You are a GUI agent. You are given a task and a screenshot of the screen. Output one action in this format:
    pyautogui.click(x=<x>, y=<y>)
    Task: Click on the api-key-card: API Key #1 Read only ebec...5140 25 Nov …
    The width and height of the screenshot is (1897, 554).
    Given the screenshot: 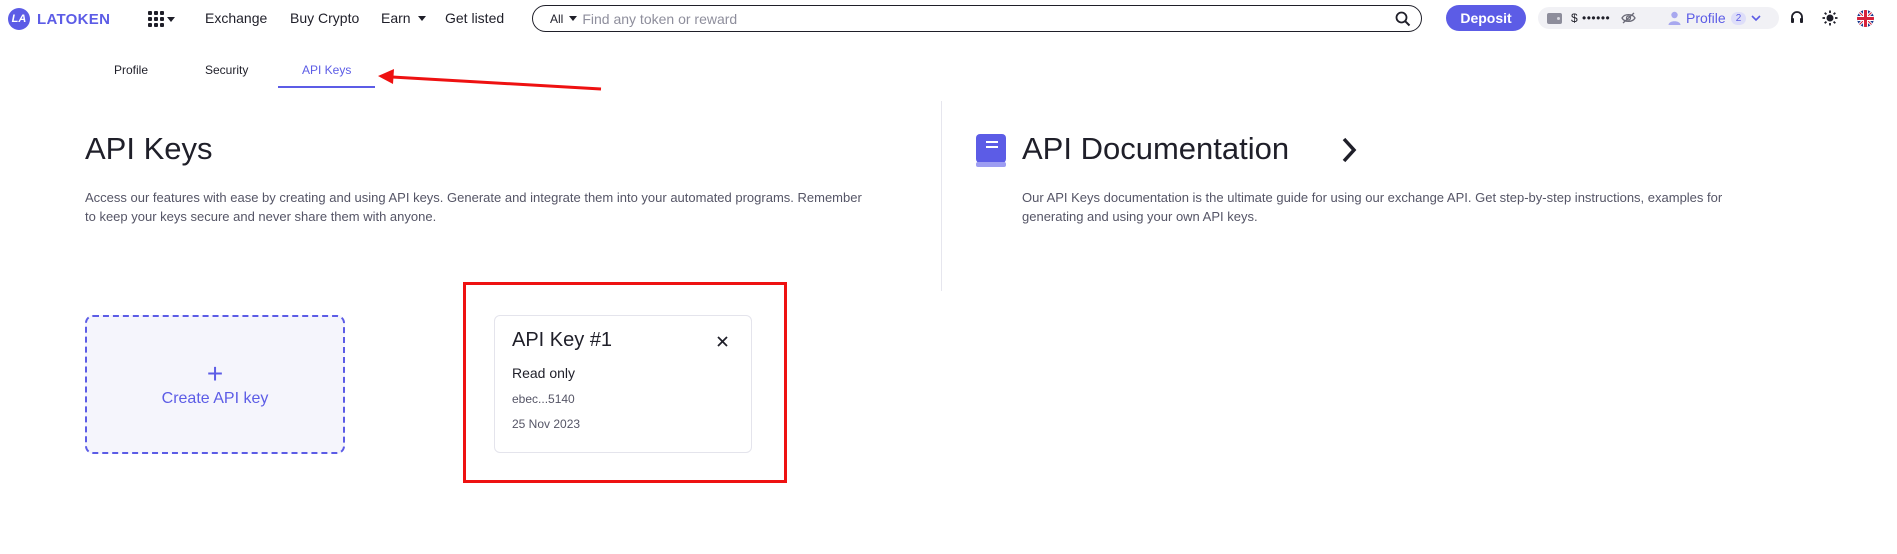 What is the action you would take?
    pyautogui.click(x=623, y=384)
    